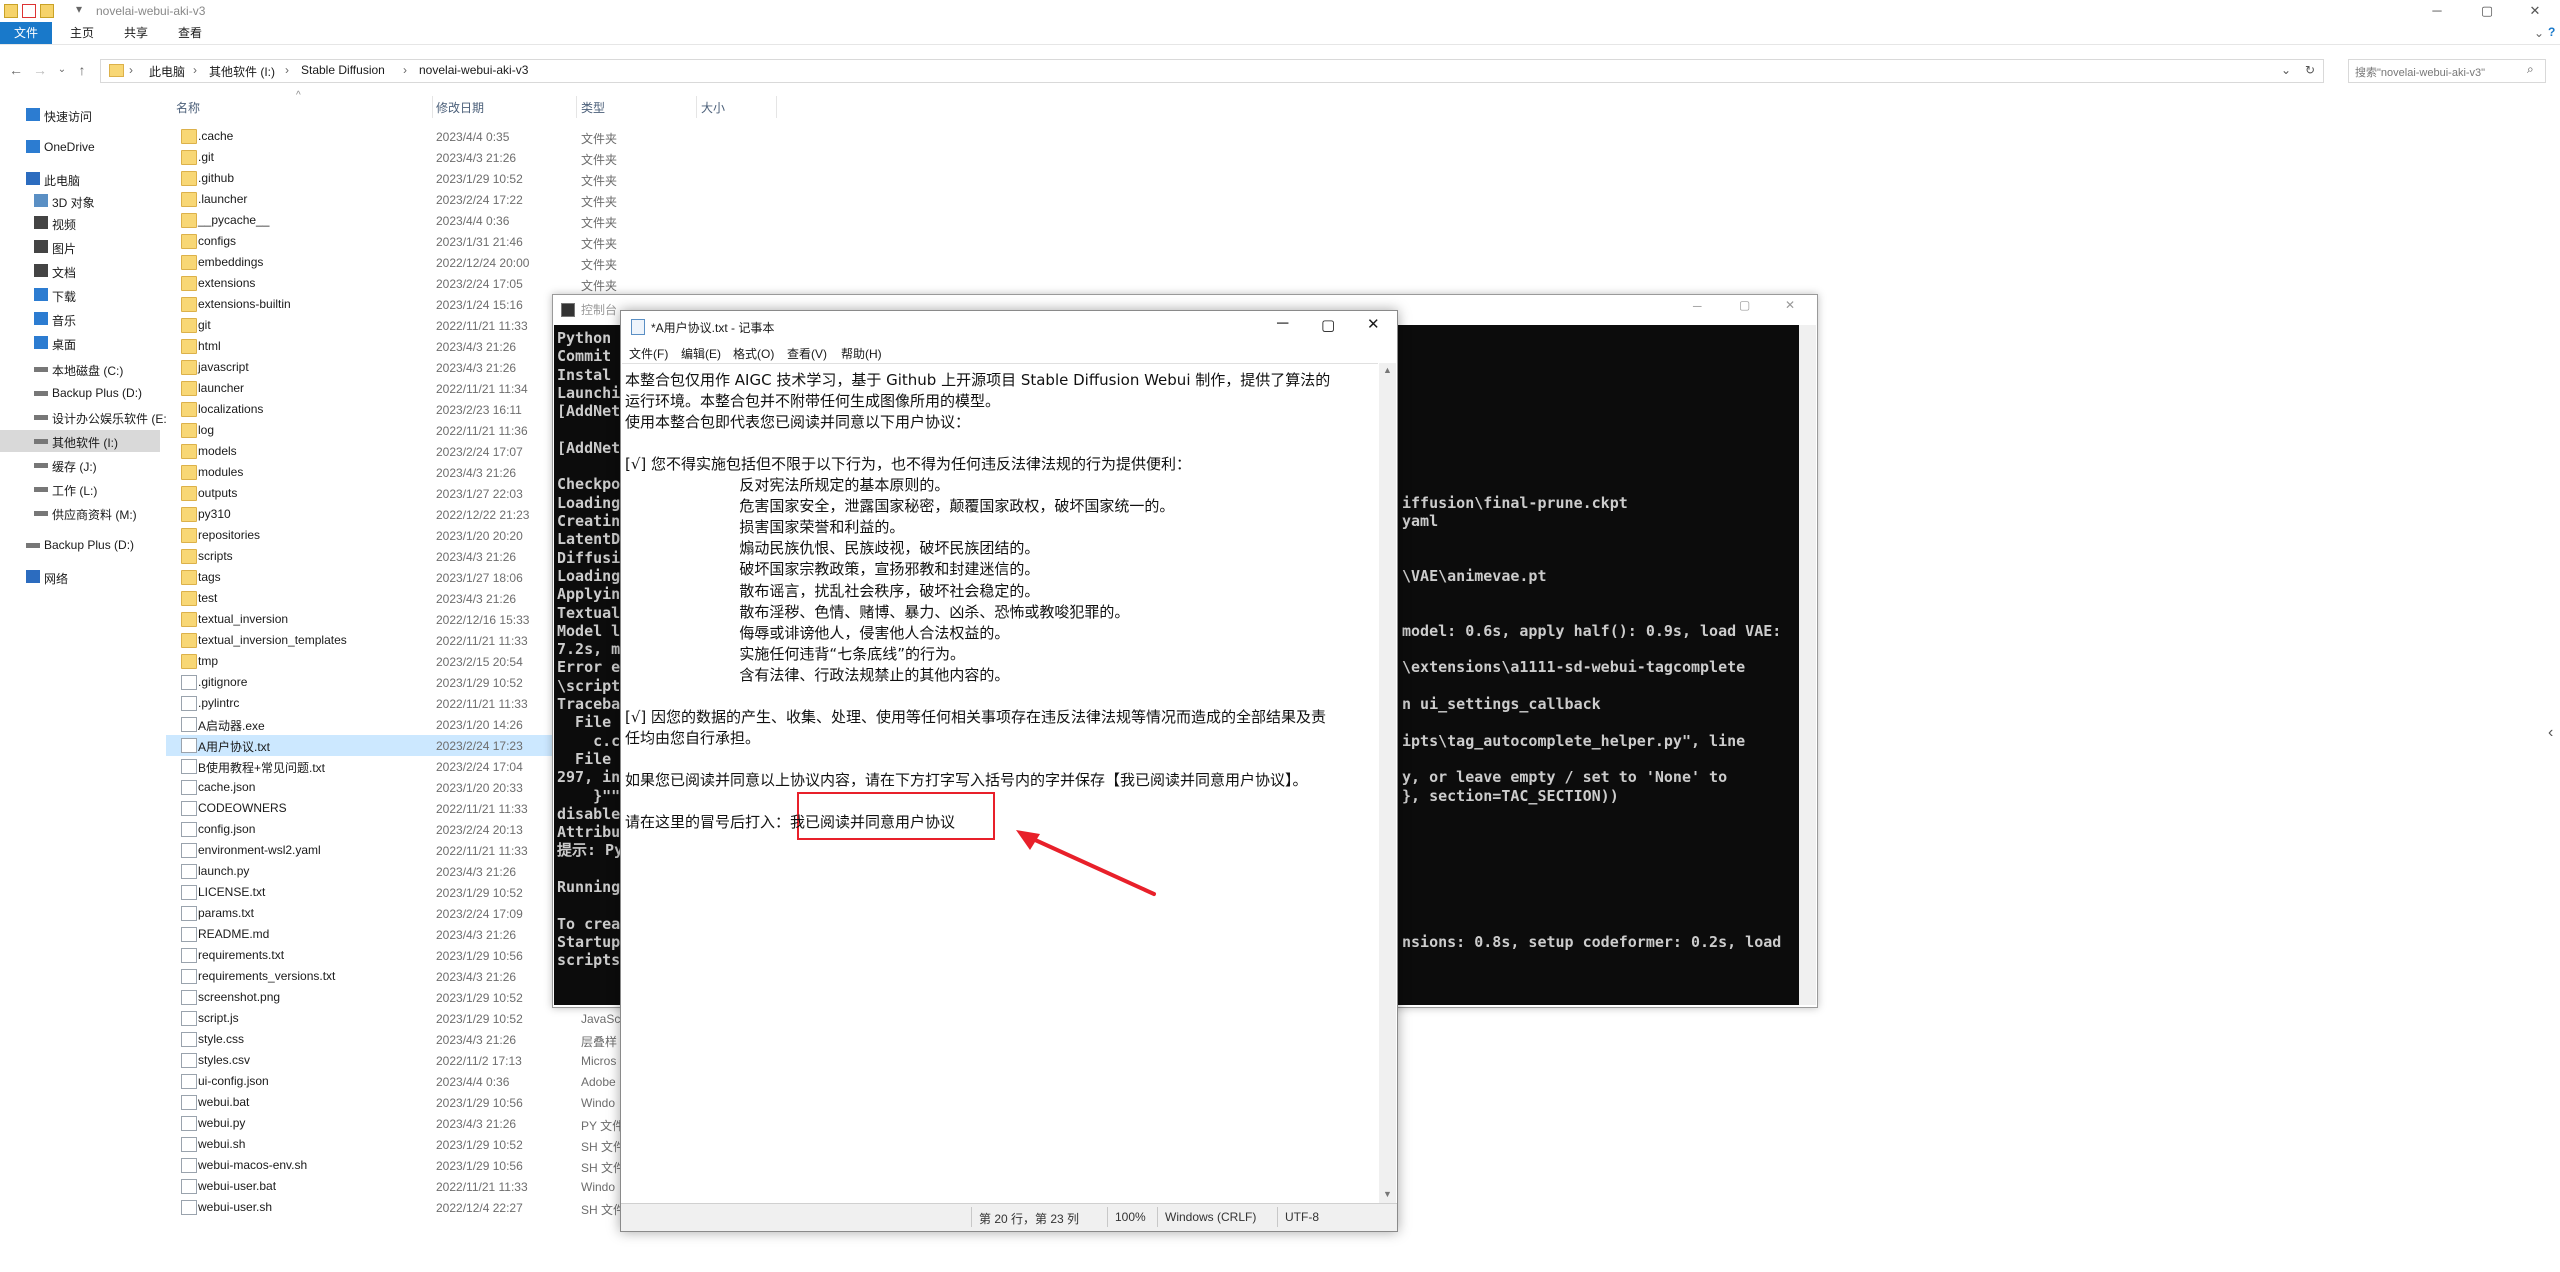  I want to click on nav-item: 音乐, so click(80, 319).